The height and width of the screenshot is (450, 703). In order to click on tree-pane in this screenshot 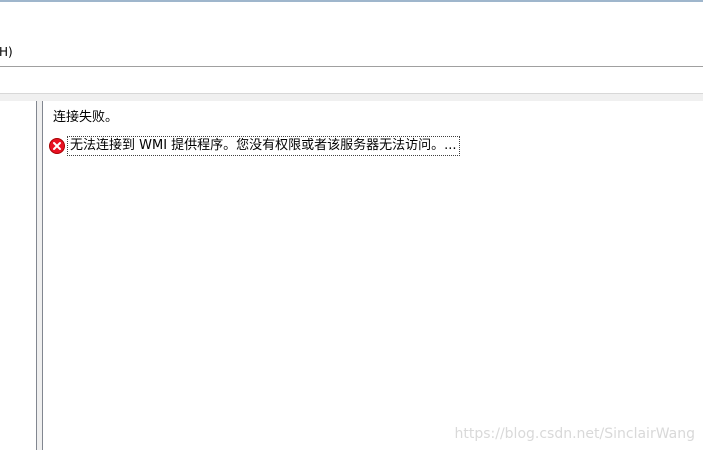, I will do `click(18, 275)`.